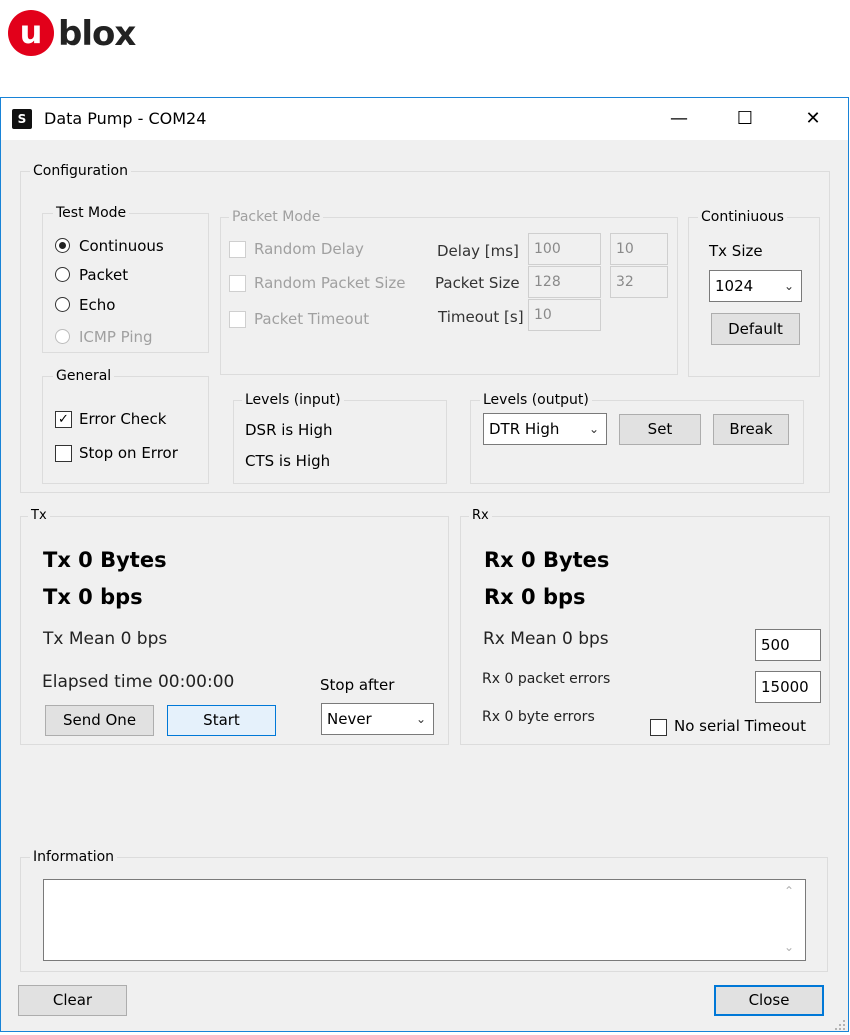 The width and height of the screenshot is (850, 1035). What do you see at coordinates (128, 453) in the screenshot?
I see `stop-on-error-label: Stop on Error` at bounding box center [128, 453].